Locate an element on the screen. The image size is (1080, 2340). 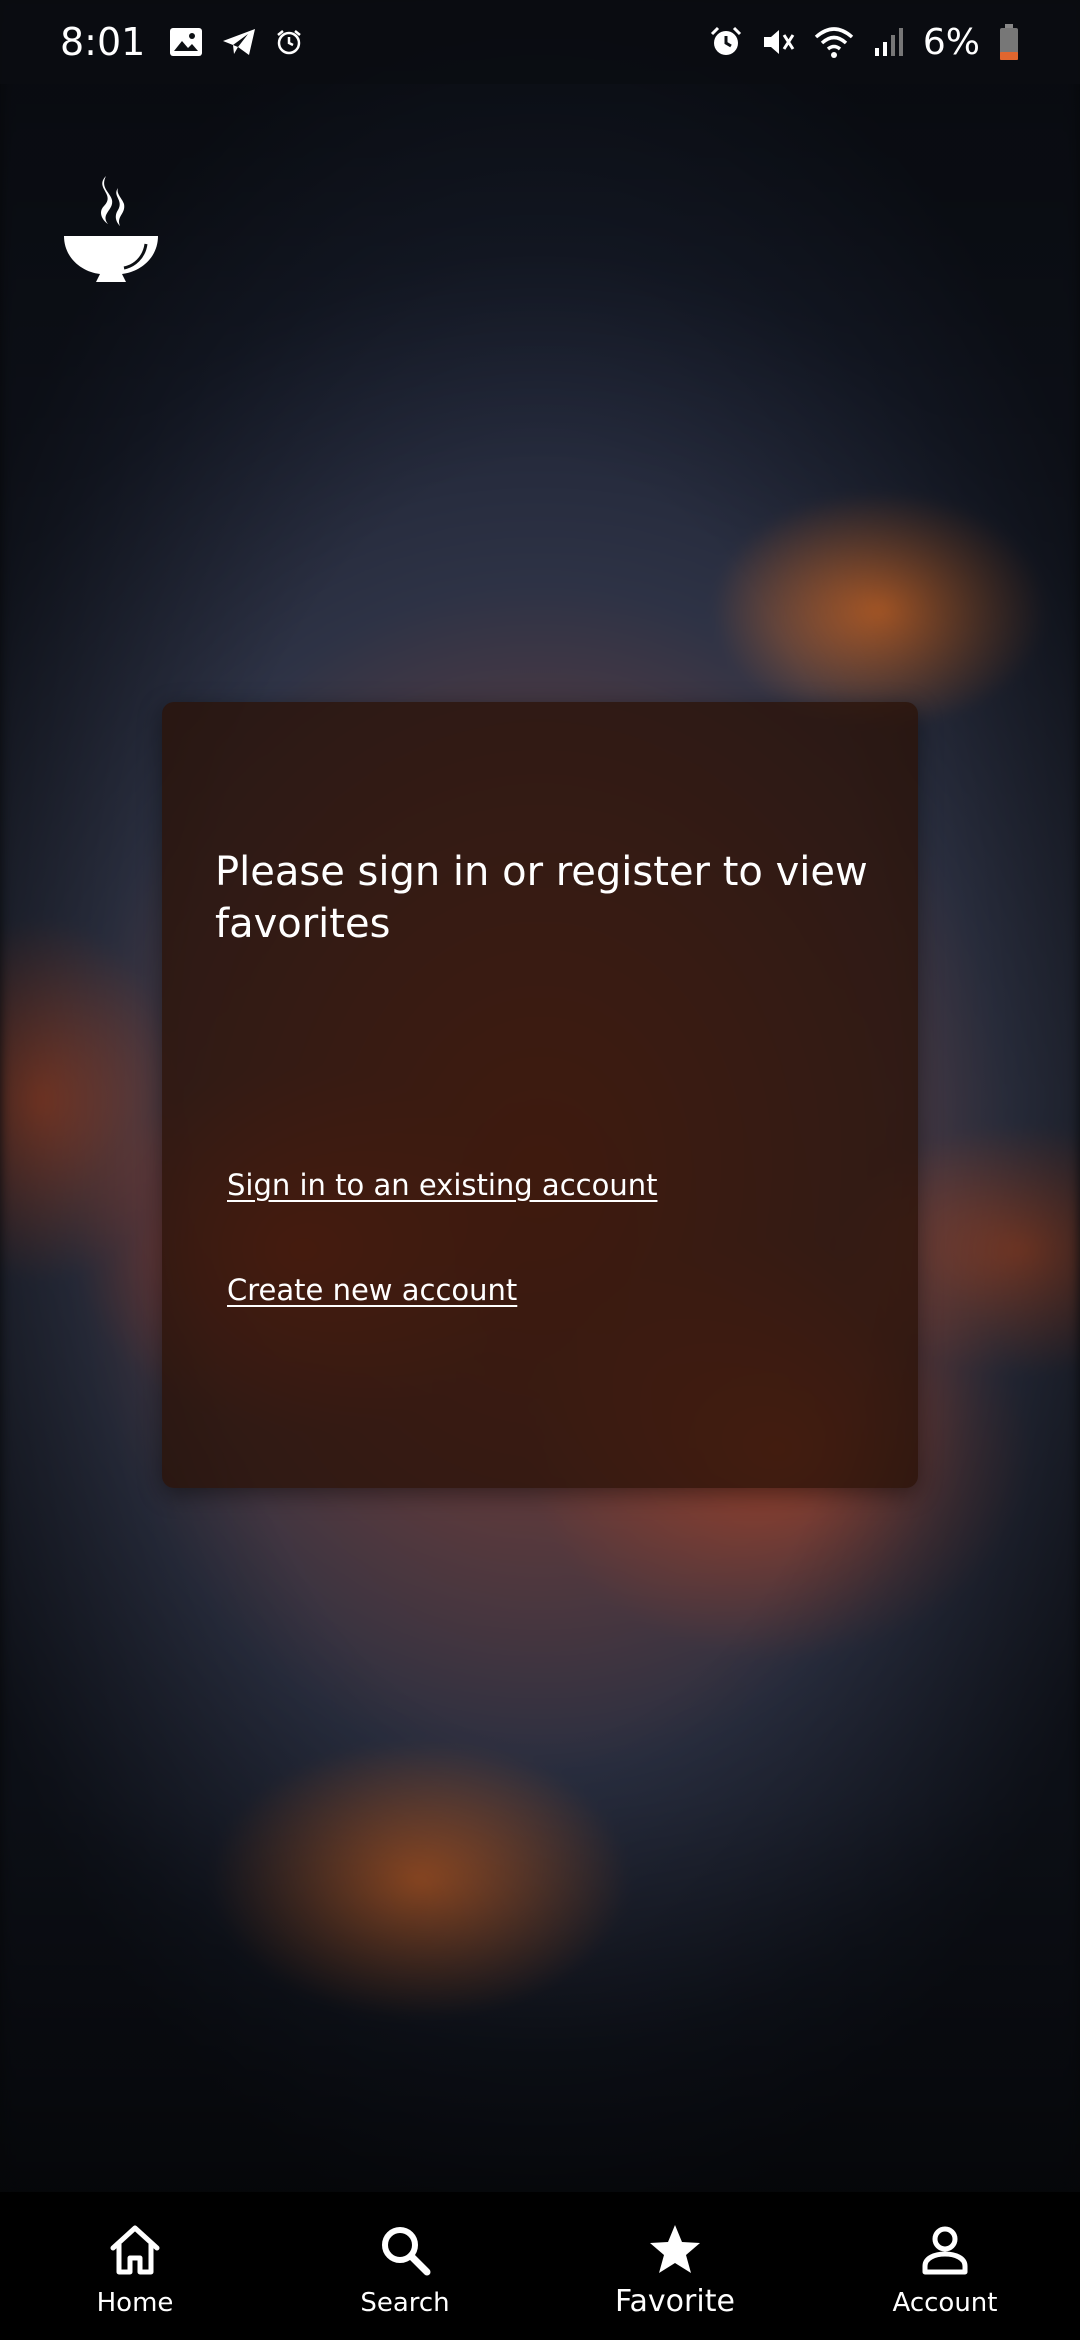
status-bar-right: 6% is located at coordinates (864, 42).